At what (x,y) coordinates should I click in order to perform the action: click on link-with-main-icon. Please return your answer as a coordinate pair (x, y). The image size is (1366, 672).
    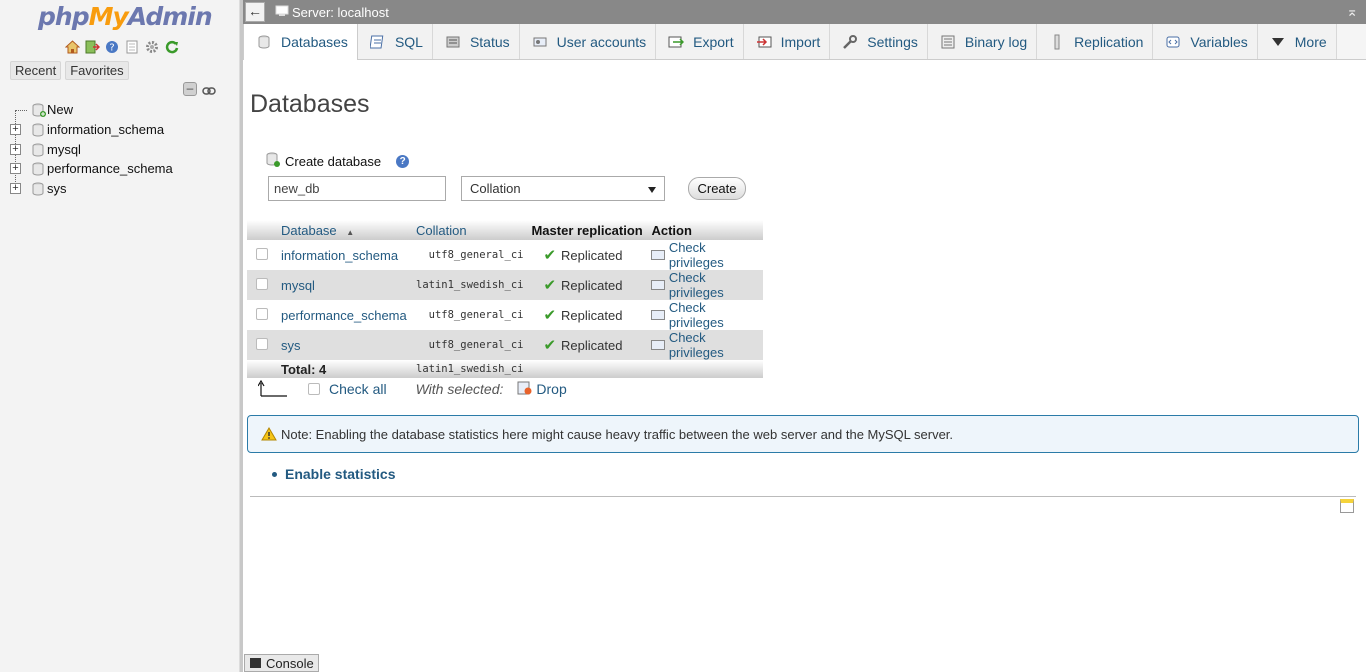
    Looking at the image, I should click on (209, 89).